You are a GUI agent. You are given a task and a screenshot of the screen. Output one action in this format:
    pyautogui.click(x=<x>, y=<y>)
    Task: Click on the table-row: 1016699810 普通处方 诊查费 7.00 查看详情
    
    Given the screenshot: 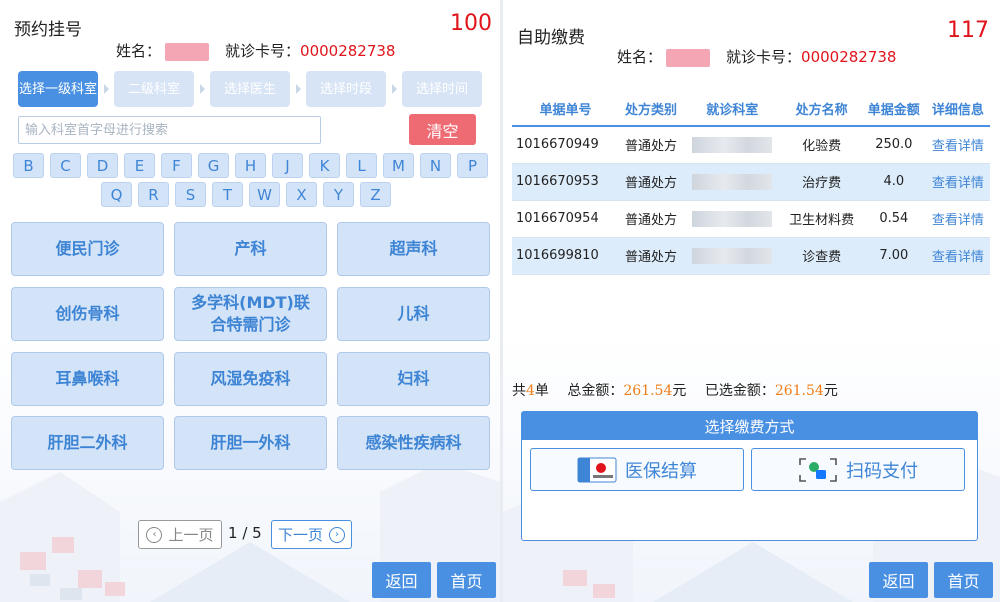 What is the action you would take?
    pyautogui.click(x=751, y=256)
    